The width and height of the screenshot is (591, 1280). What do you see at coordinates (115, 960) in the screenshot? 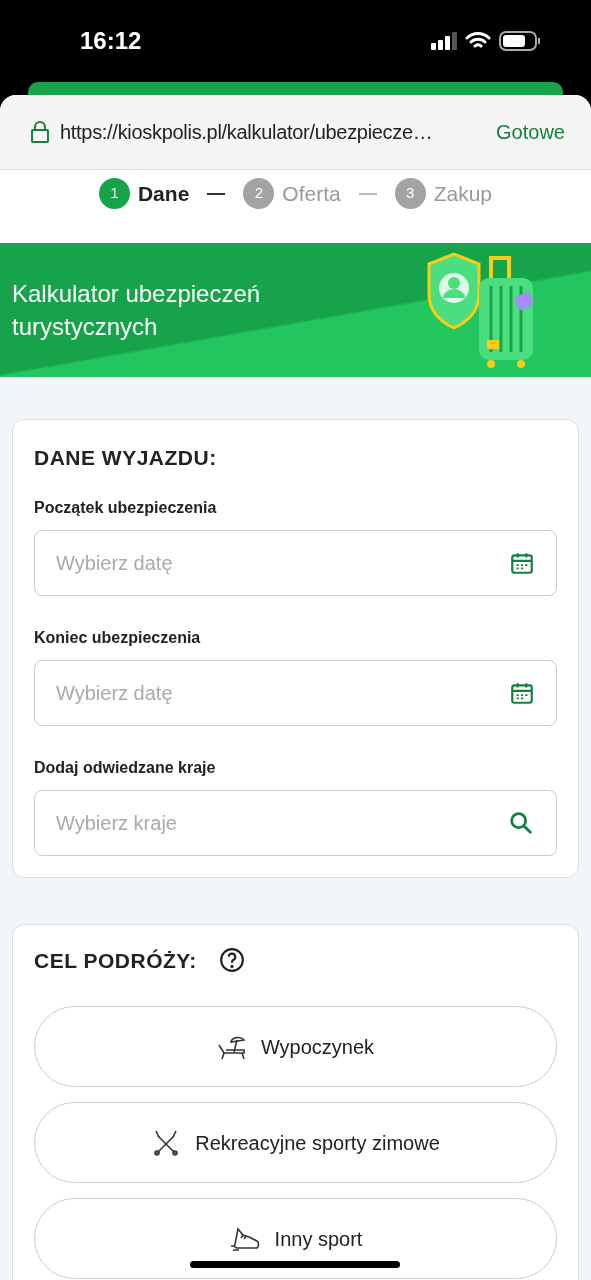
I see `purpose-heading: CEL PODRÓŻY:` at bounding box center [115, 960].